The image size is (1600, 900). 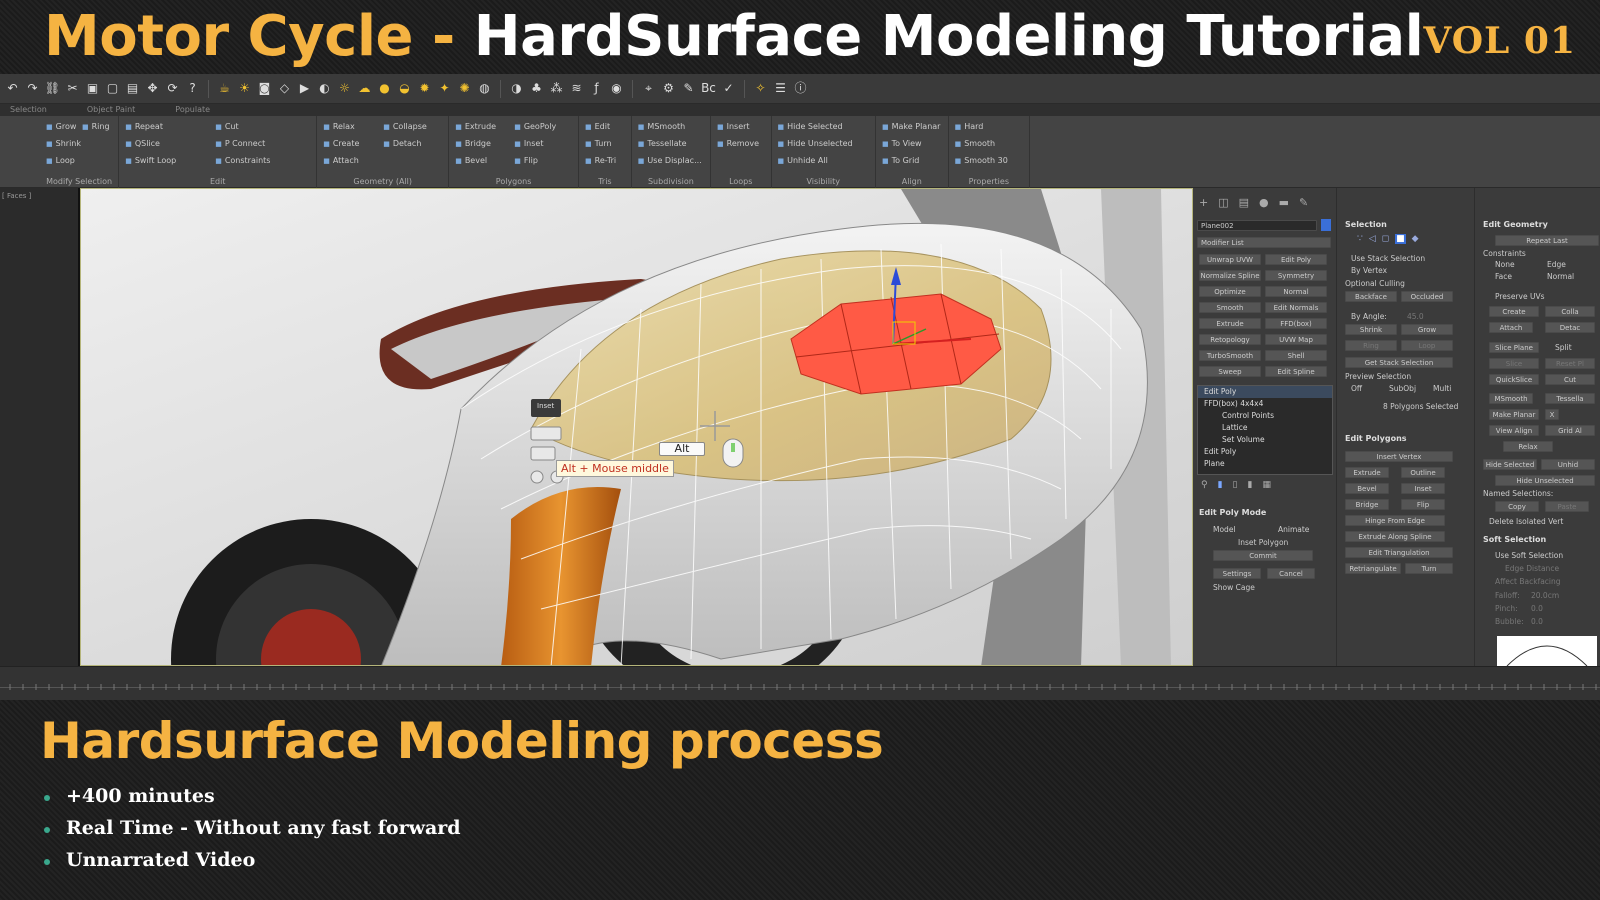 I want to click on slice-plane-button: Slice Plane, so click(x=1514, y=347).